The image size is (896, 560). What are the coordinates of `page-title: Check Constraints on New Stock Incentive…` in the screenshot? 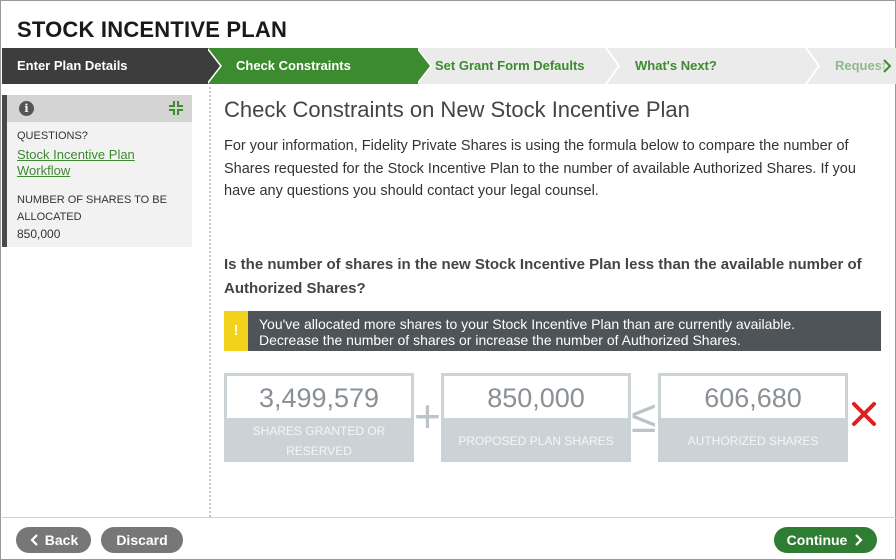 It's located at (457, 109).